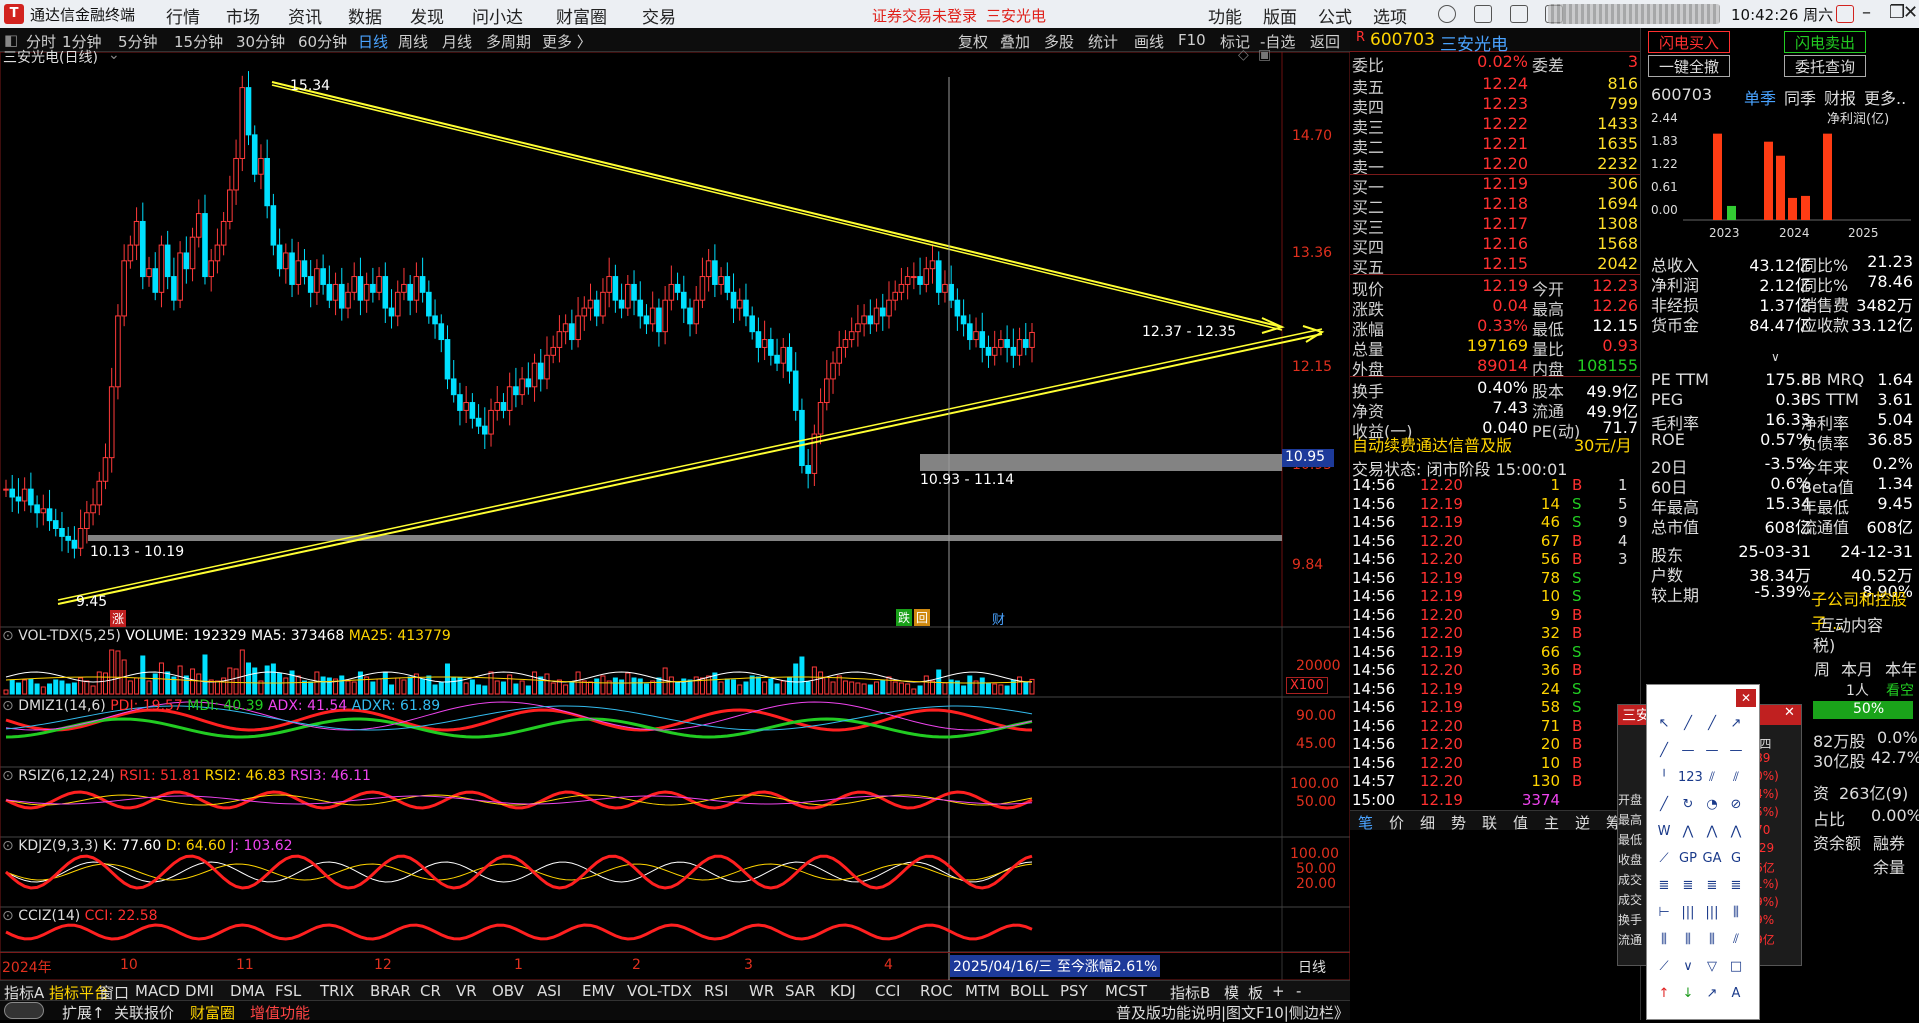 The height and width of the screenshot is (1023, 1919). Describe the element at coordinates (427, 15) in the screenshot. I see `menu-faxian: 发现` at that location.